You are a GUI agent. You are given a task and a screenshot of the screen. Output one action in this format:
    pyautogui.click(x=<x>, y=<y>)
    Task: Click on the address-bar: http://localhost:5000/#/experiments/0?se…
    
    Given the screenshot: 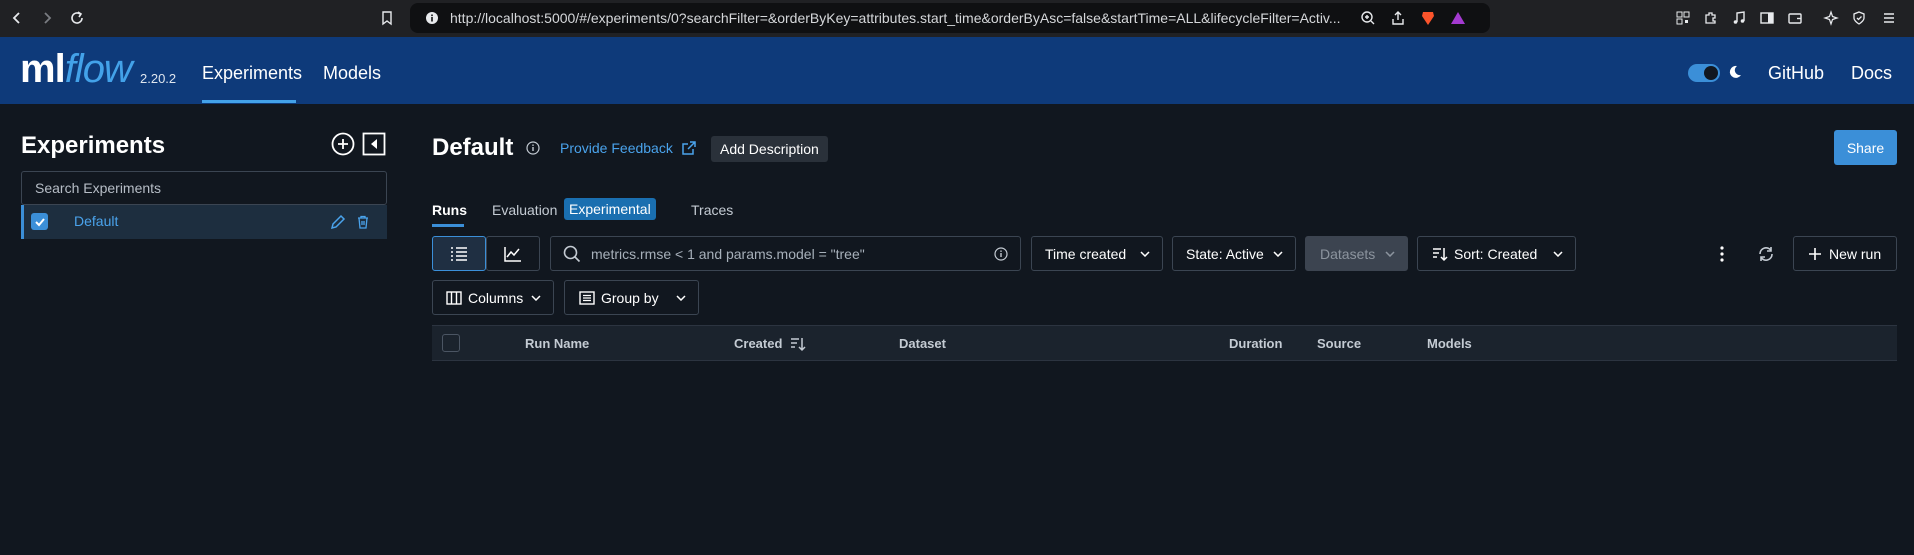 What is the action you would take?
    pyautogui.click(x=950, y=18)
    